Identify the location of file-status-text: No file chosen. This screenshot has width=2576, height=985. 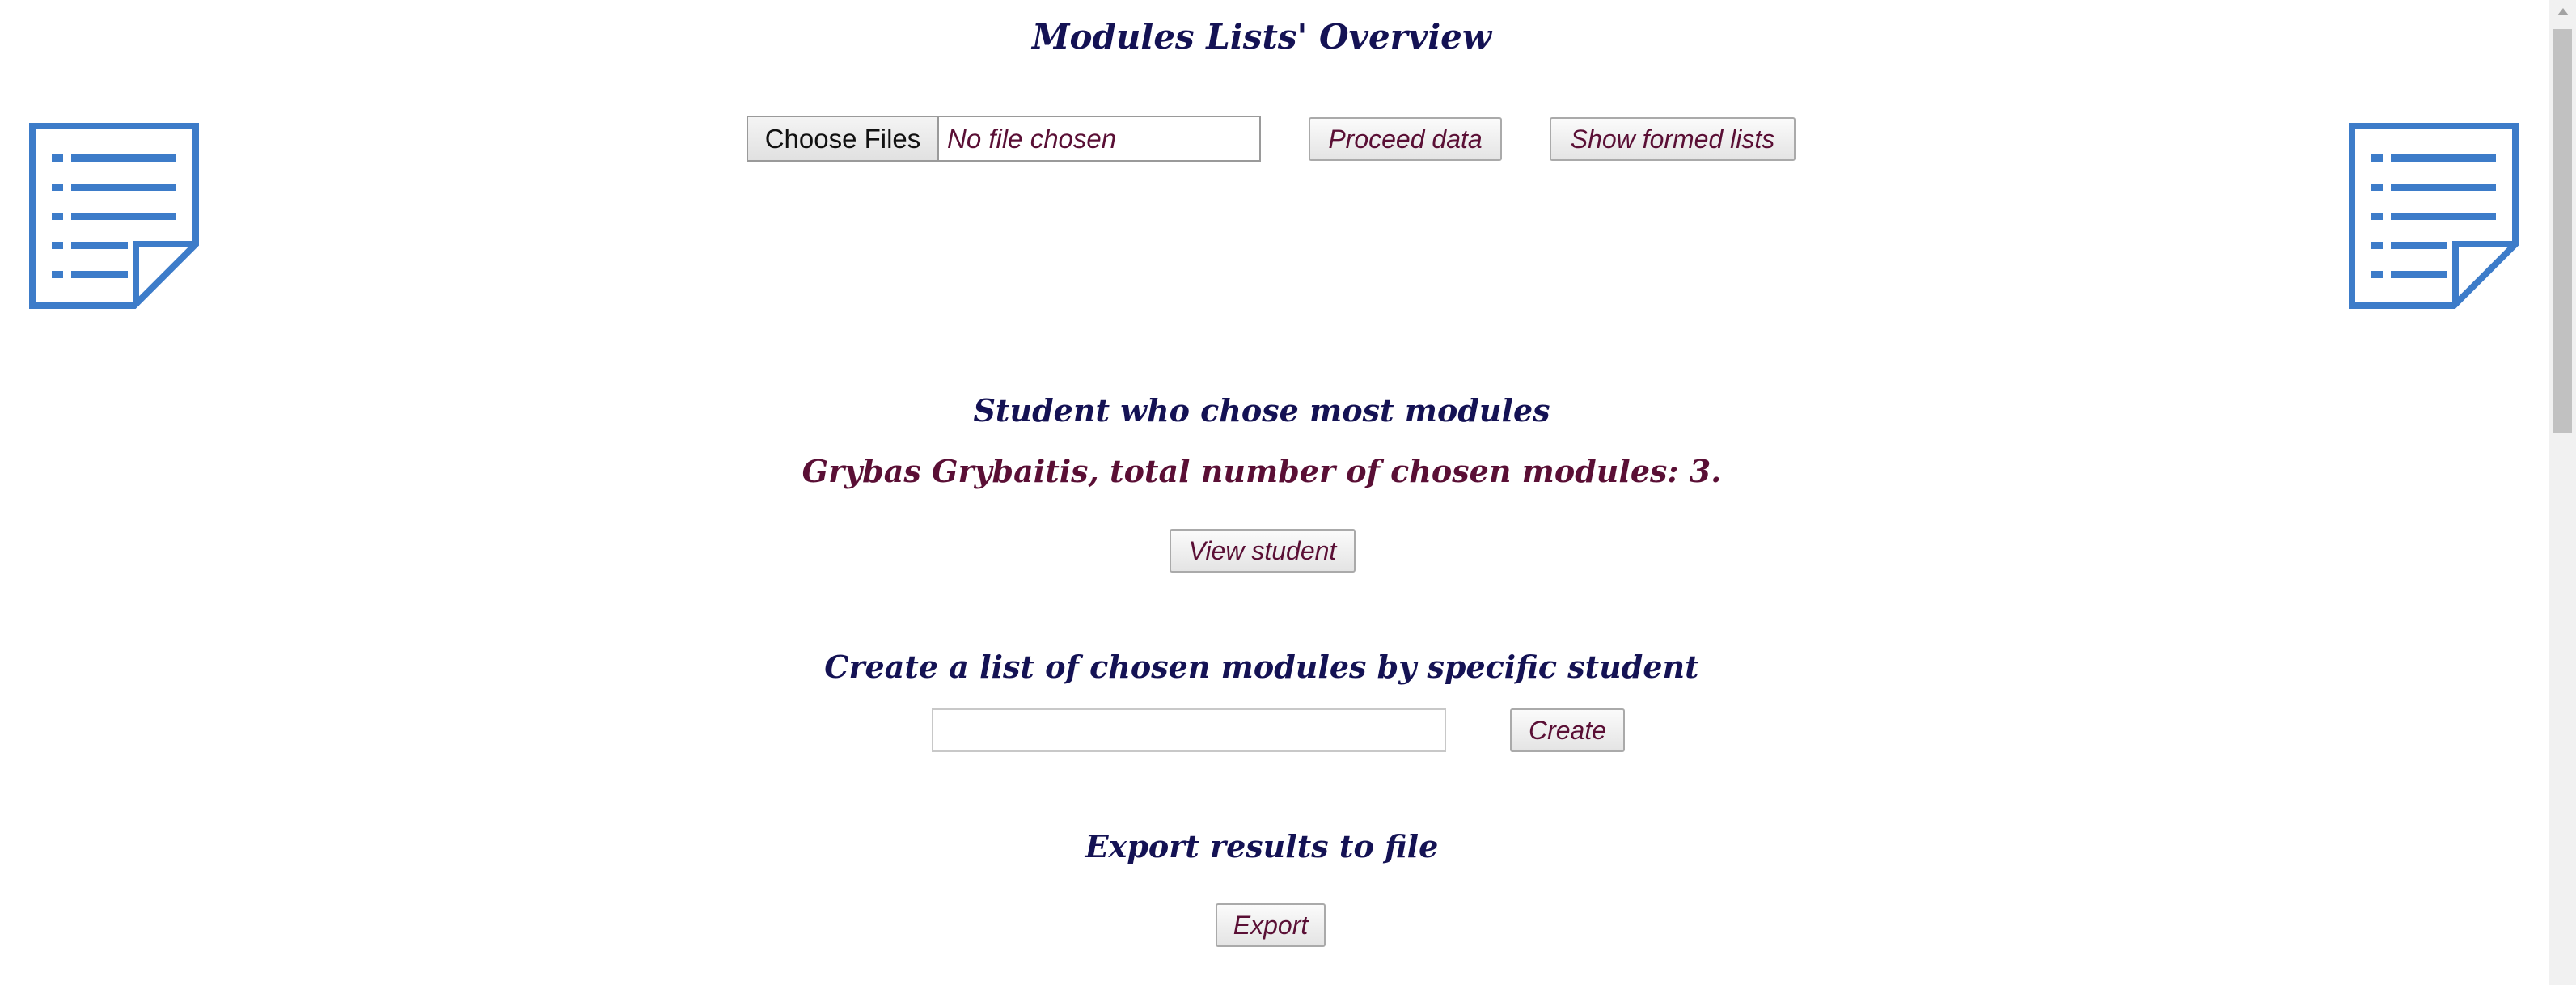
(1032, 139).